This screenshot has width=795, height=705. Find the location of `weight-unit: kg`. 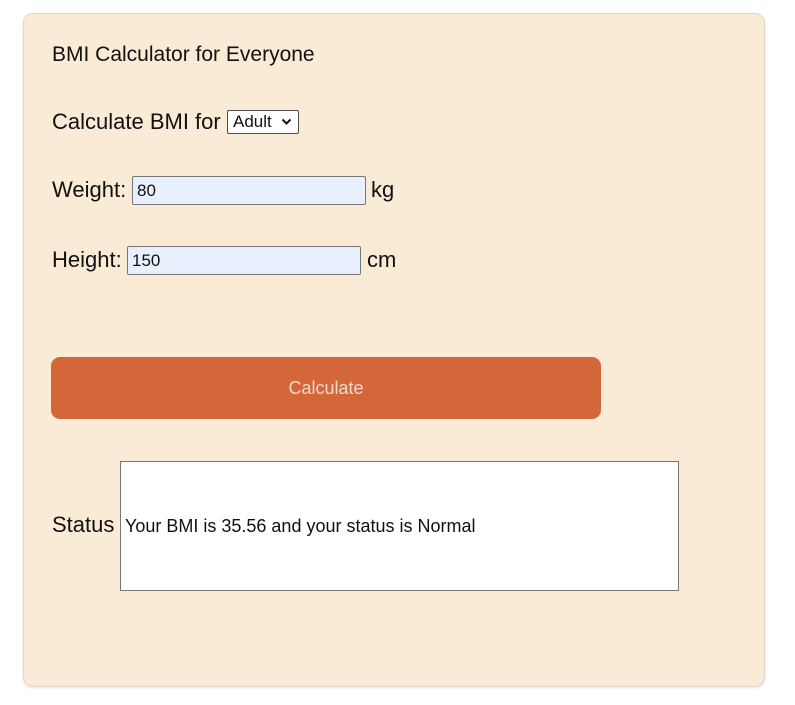

weight-unit: kg is located at coordinates (383, 189).